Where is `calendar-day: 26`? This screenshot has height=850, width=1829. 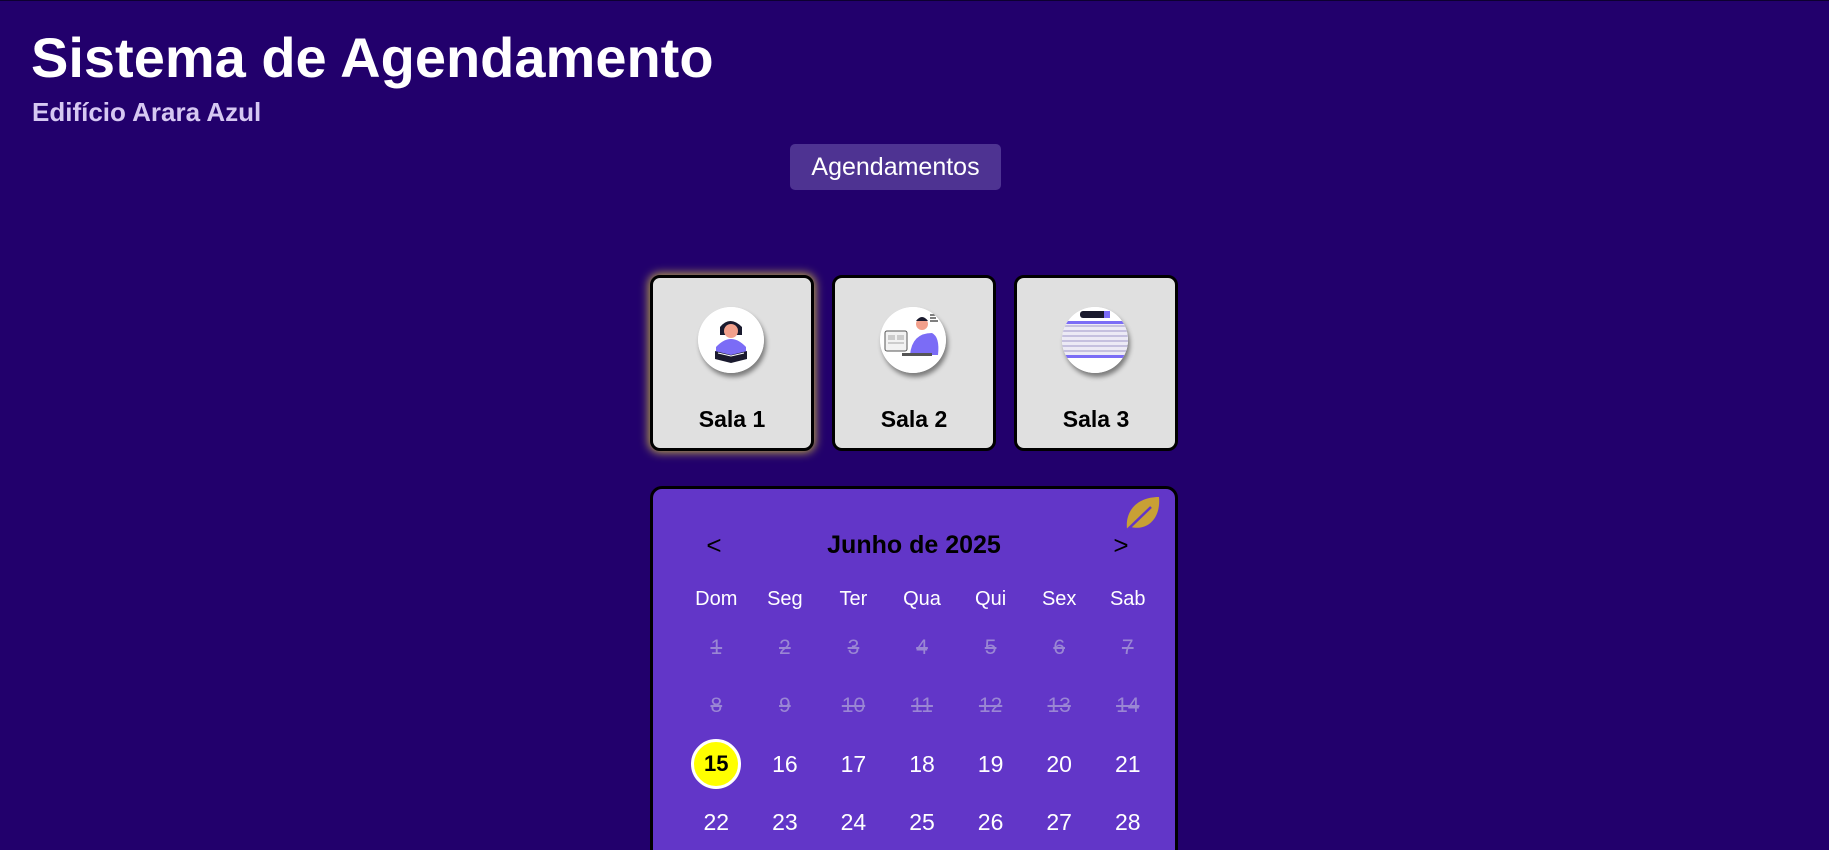 calendar-day: 26 is located at coordinates (990, 821).